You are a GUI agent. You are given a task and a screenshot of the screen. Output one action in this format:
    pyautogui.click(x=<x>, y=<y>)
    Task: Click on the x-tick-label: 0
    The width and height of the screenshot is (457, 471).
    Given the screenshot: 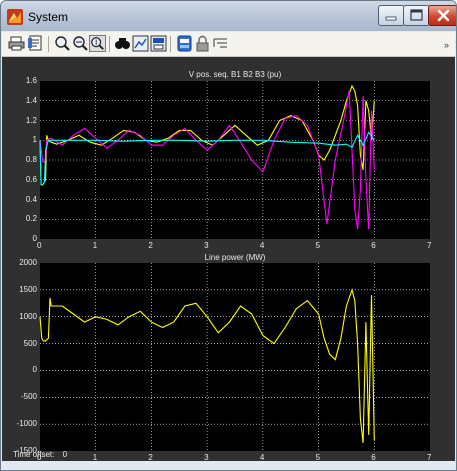 What is the action you would take?
    pyautogui.click(x=39, y=245)
    